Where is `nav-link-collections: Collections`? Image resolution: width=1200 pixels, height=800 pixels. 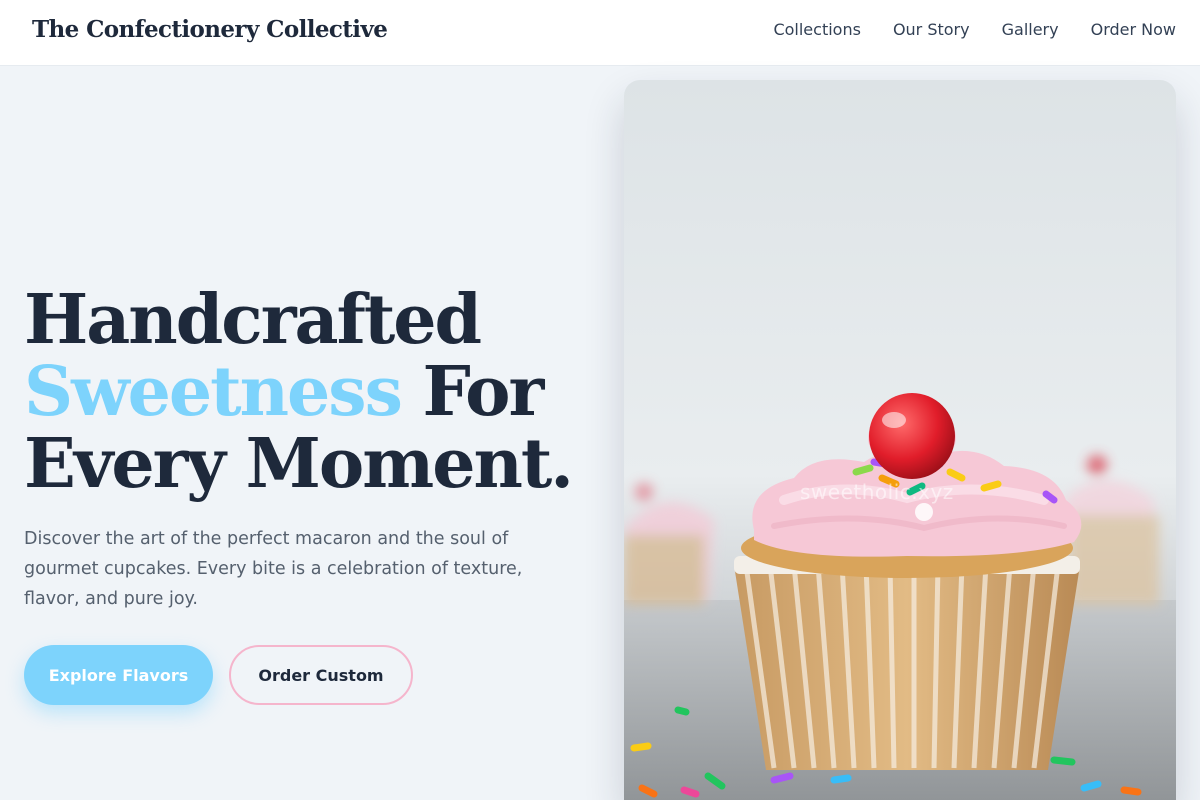
nav-link-collections: Collections is located at coordinates (816, 29).